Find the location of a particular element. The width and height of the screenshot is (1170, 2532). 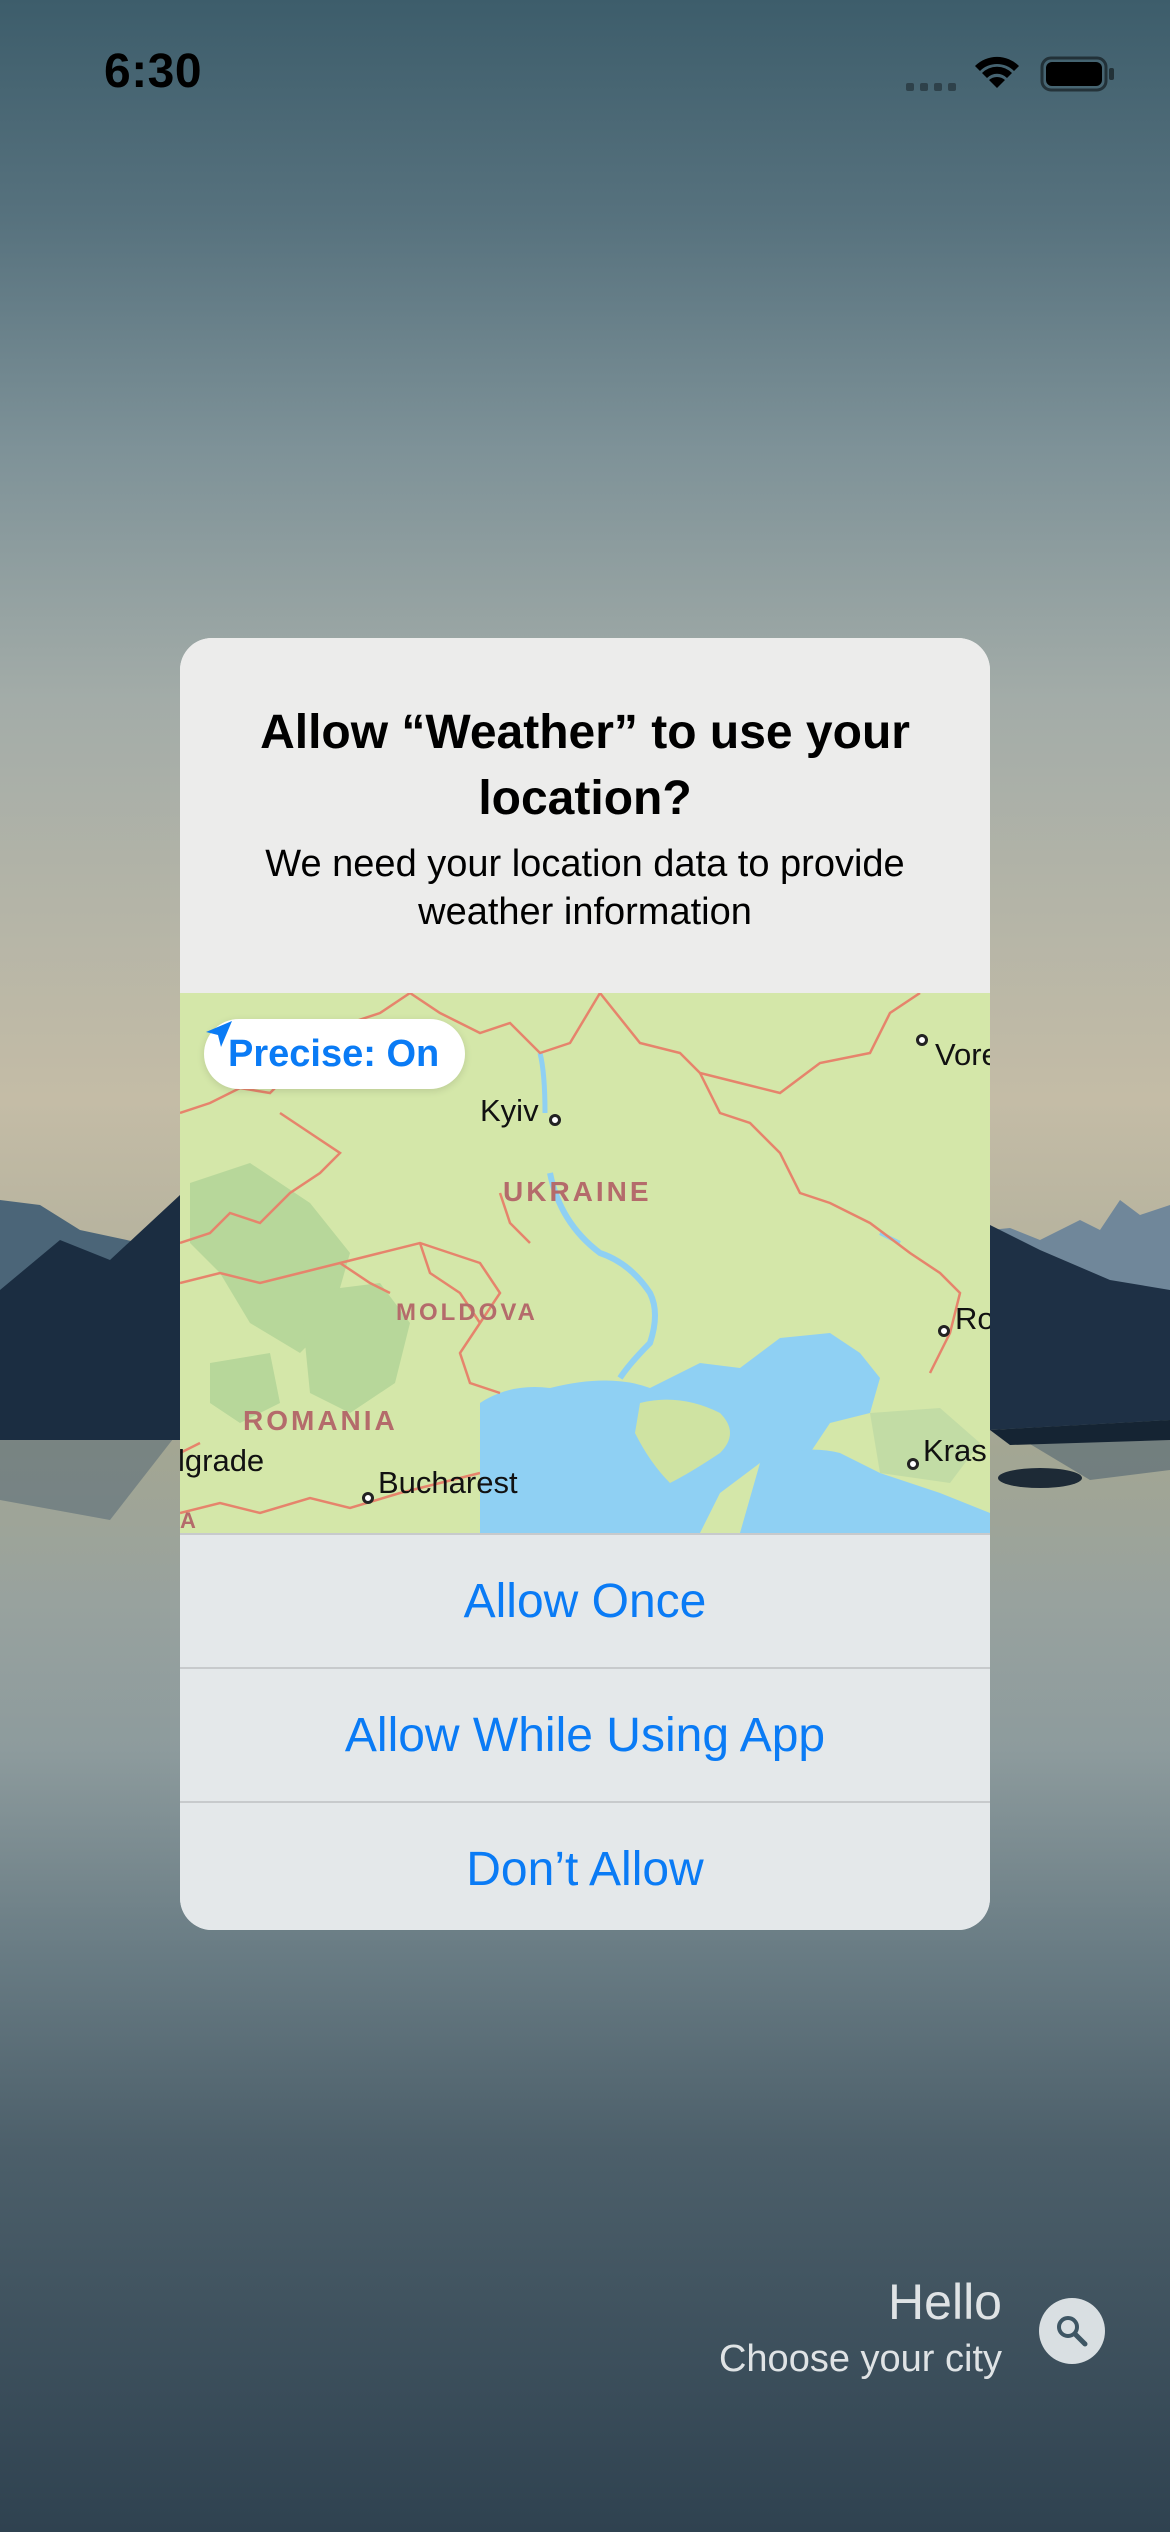

map-country-label: MOLDOVA is located at coordinates (467, 1312).